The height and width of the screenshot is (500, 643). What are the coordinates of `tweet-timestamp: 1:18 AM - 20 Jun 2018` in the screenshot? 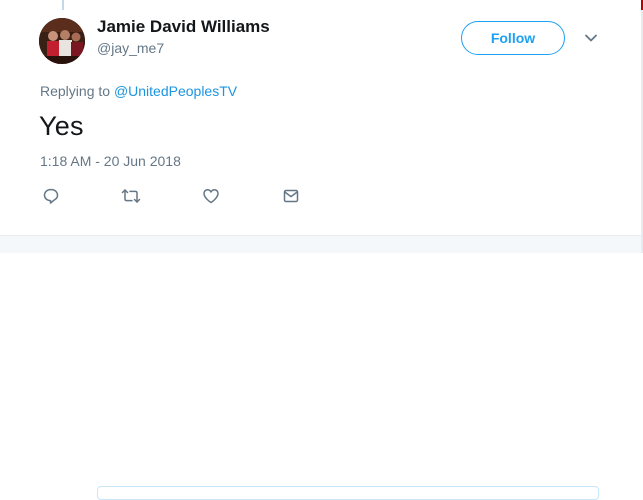 It's located at (110, 161).